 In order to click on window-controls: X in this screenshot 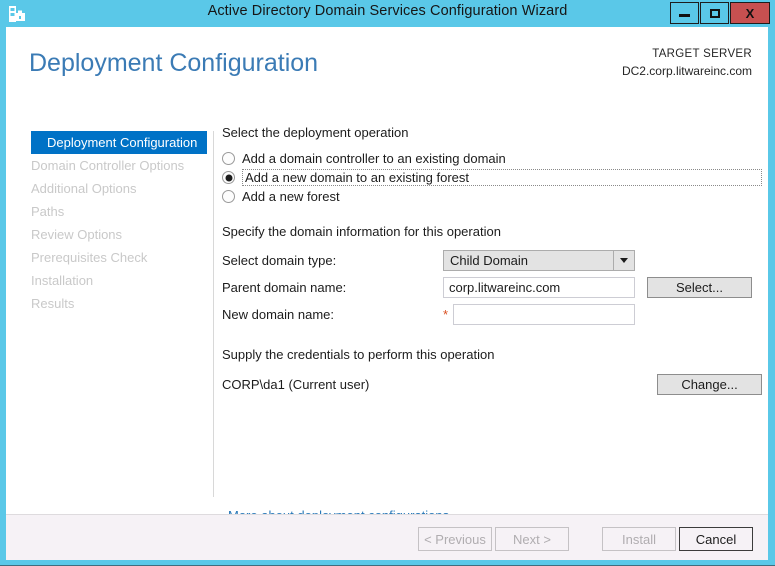, I will do `click(720, 13)`.